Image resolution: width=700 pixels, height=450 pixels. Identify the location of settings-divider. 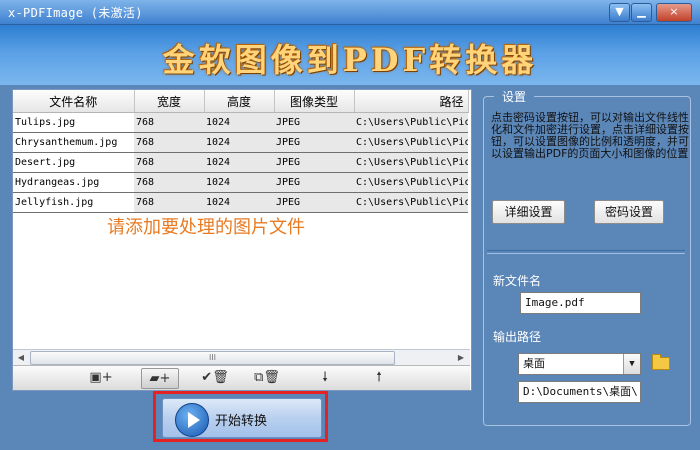
(586, 252).